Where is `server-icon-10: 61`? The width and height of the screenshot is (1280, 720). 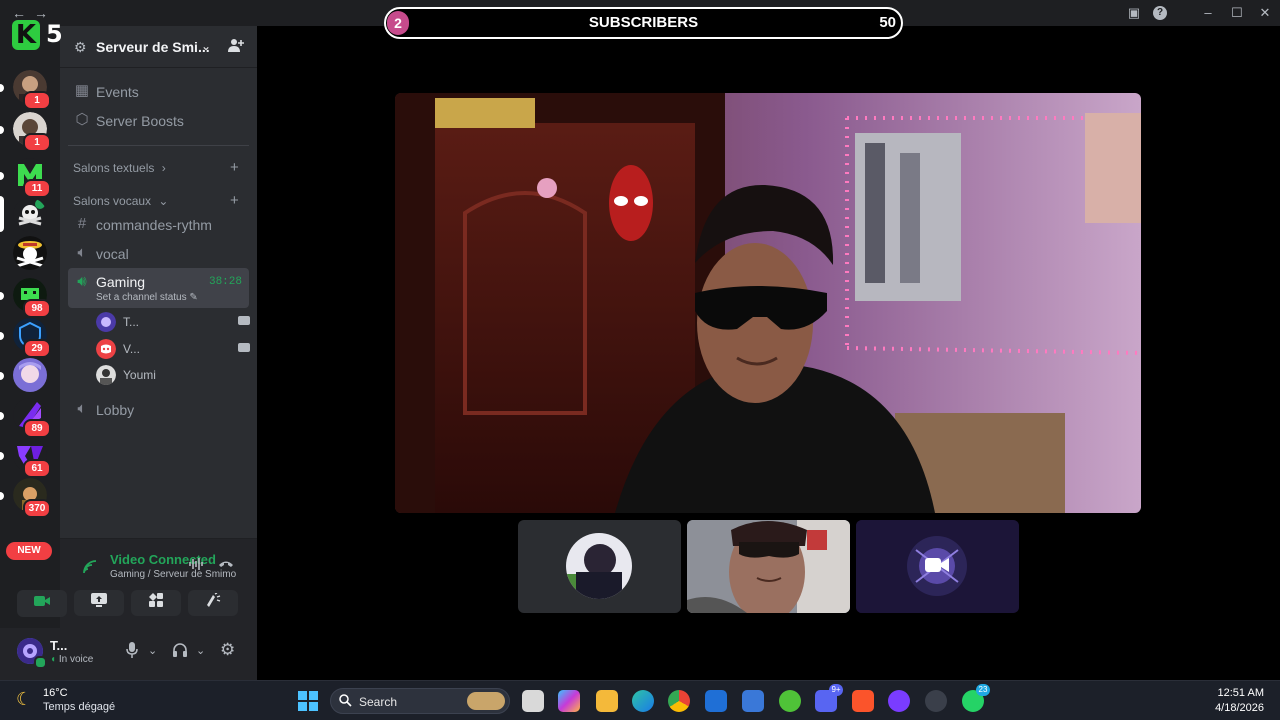
server-icon-10: 61 is located at coordinates (32, 458).